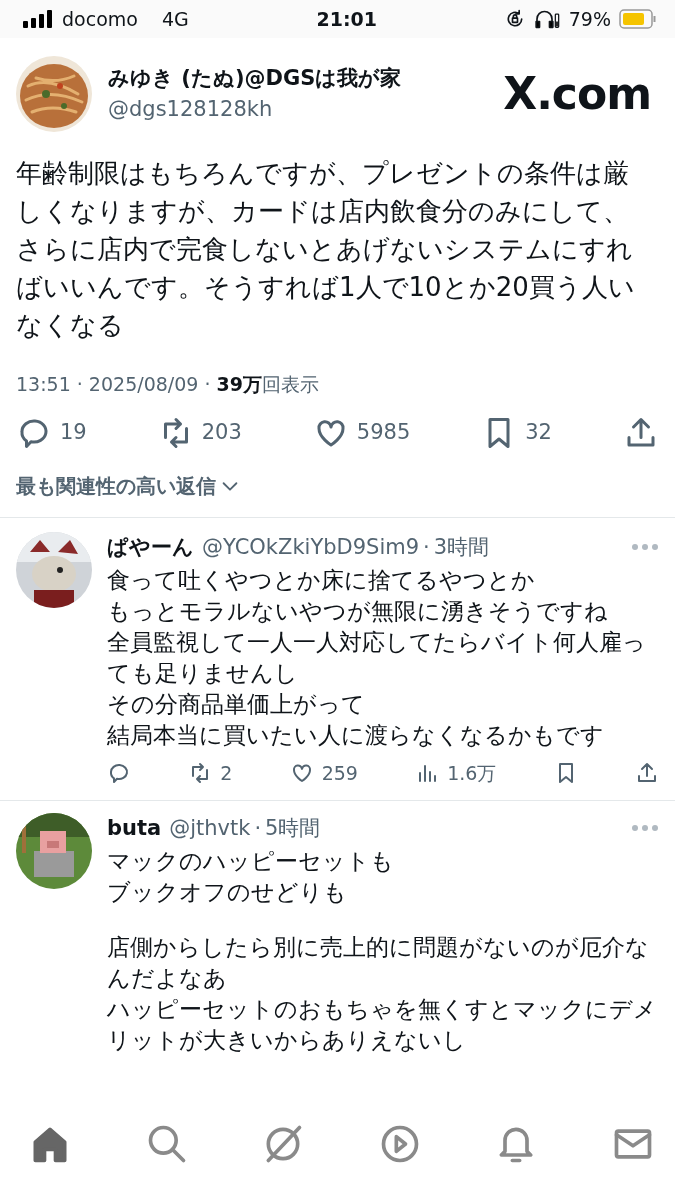 This screenshot has width=675, height=1200. I want to click on reply-icon, so click(119, 773).